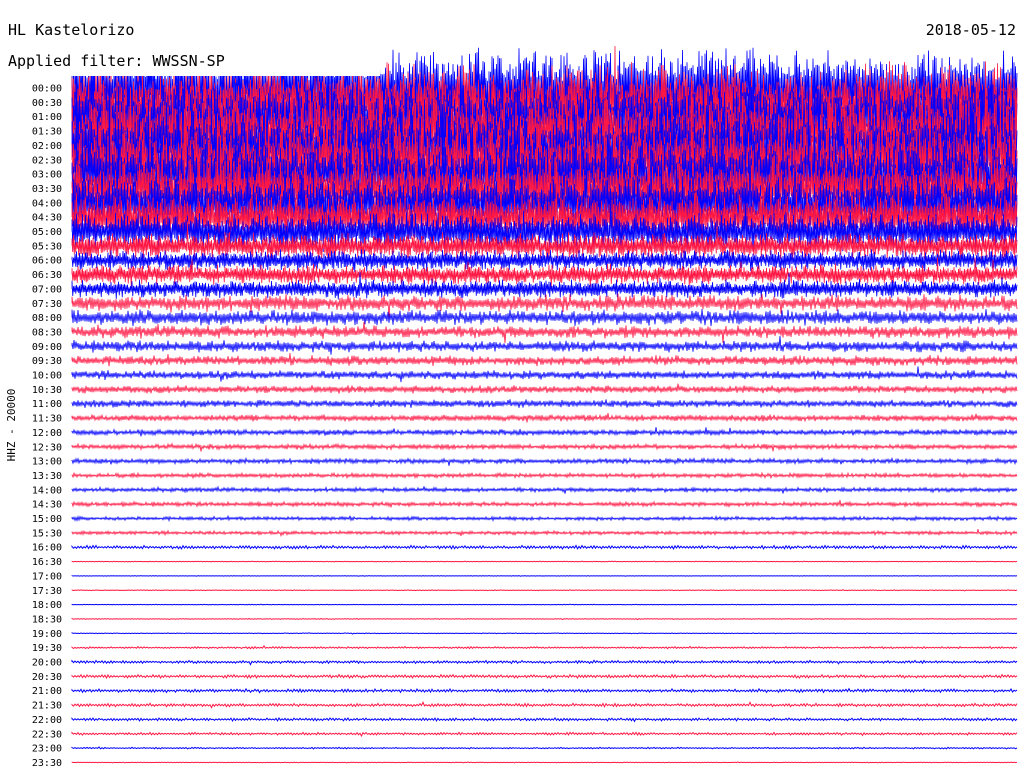 Image resolution: width=1024 pixels, height=780 pixels. What do you see at coordinates (47, 103) in the screenshot?
I see `row-label-0030: 00:30` at bounding box center [47, 103].